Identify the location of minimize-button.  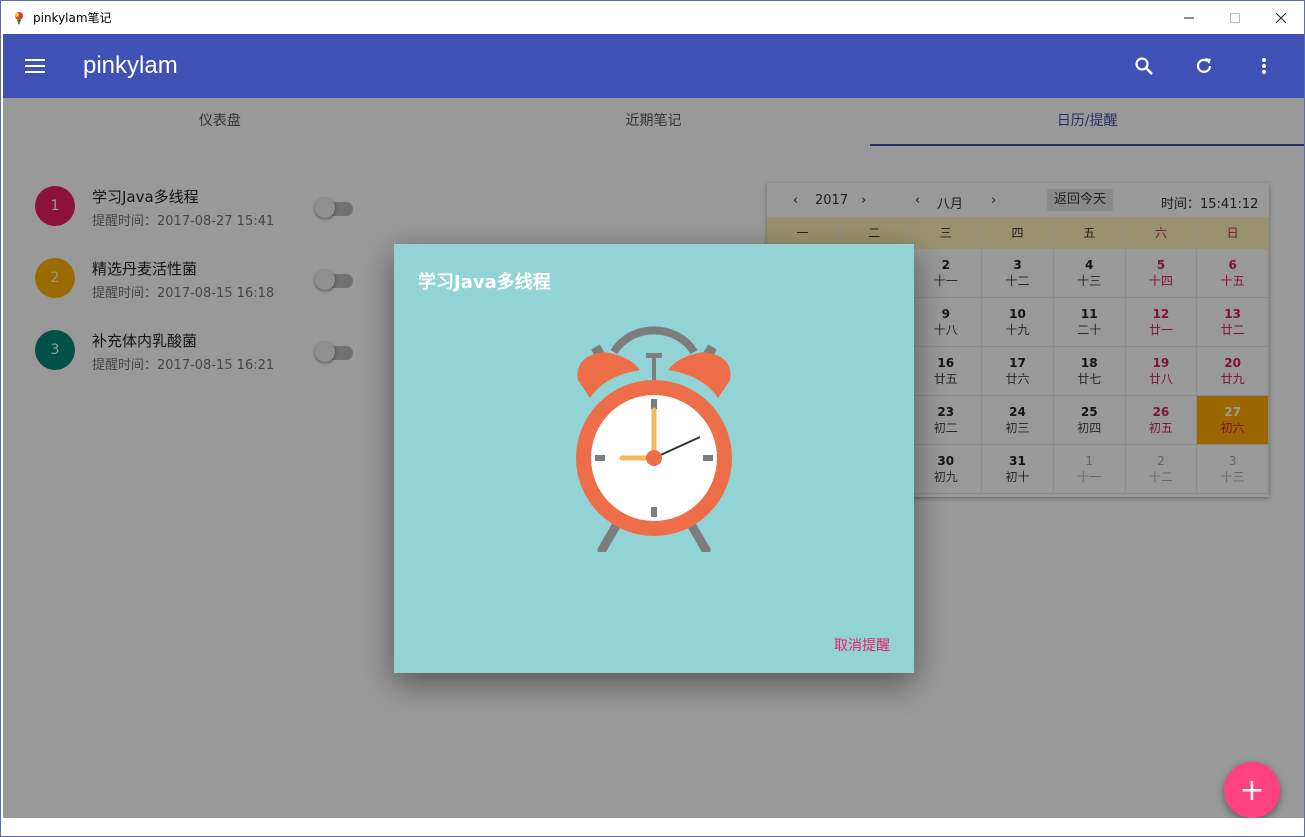
(1189, 17).